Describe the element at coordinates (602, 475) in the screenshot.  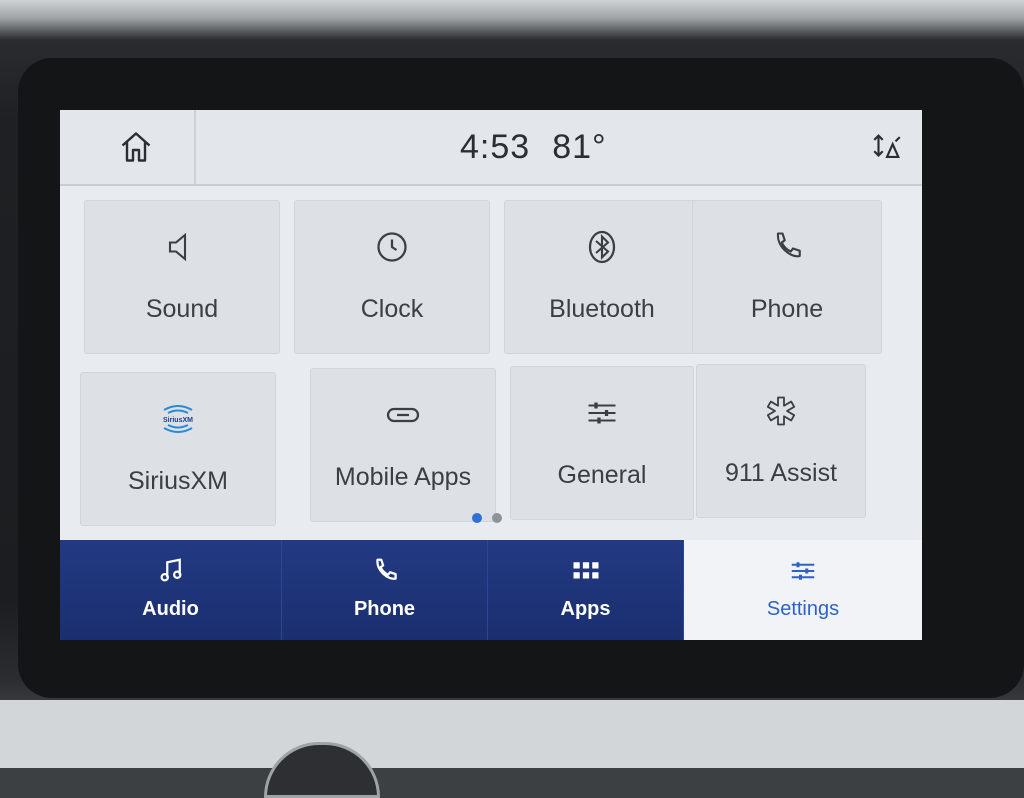
I see `tile-label: General` at that location.